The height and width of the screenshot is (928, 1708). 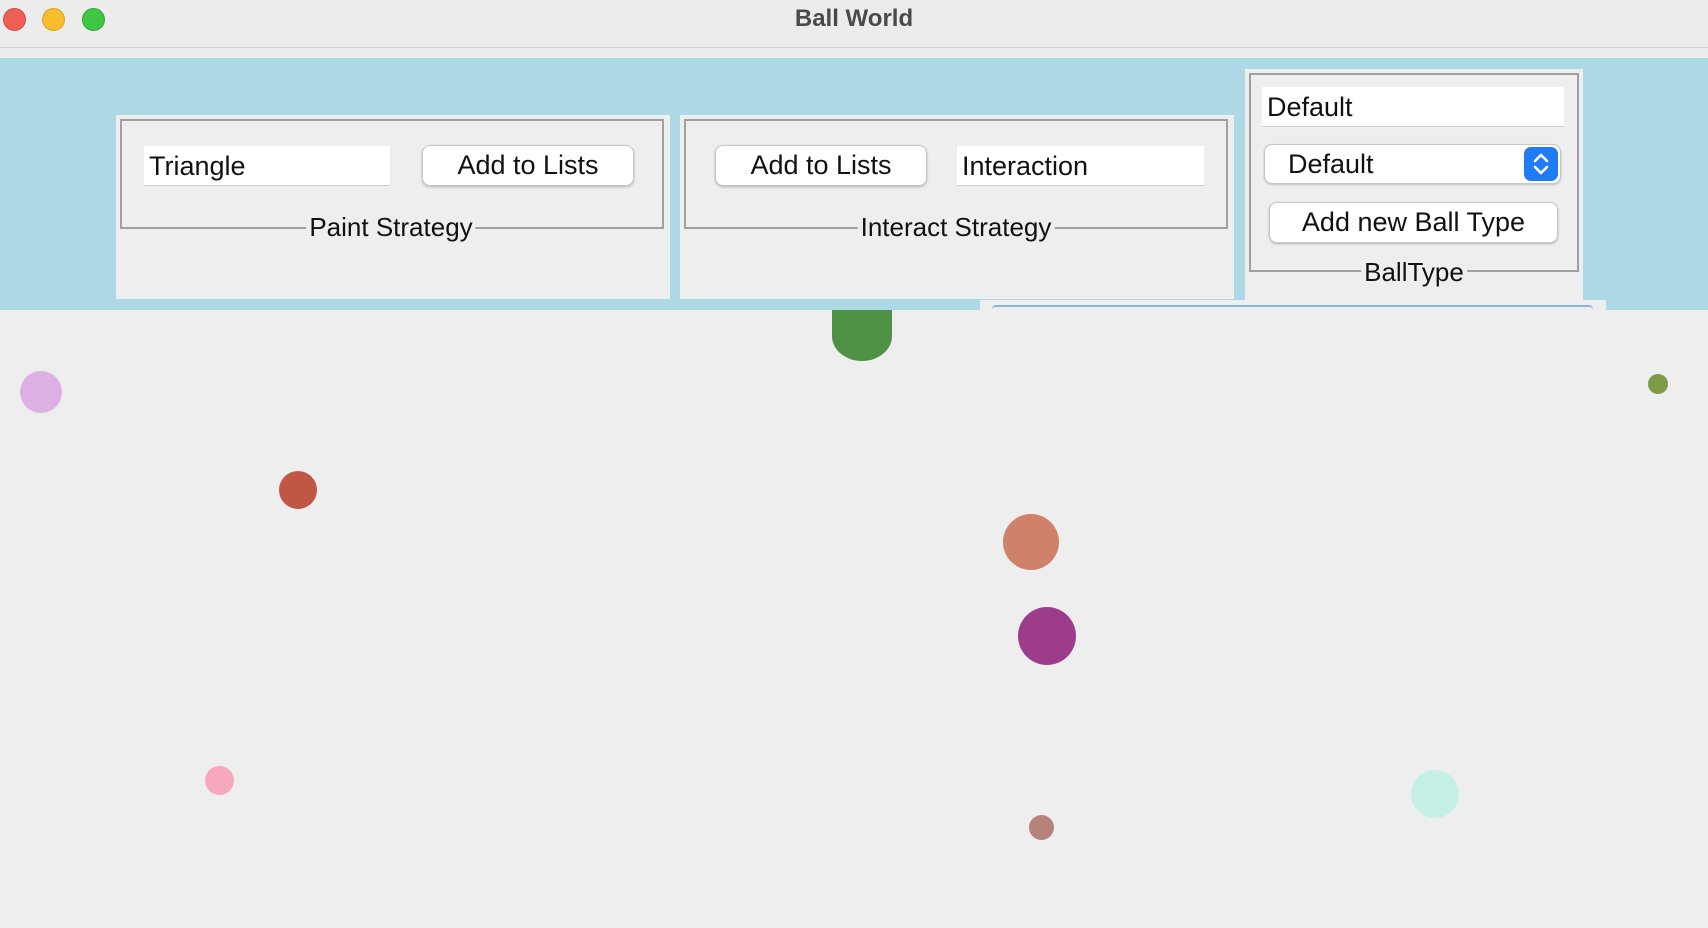 What do you see at coordinates (267, 166) in the screenshot?
I see `paint-strategy-input: Triangle` at bounding box center [267, 166].